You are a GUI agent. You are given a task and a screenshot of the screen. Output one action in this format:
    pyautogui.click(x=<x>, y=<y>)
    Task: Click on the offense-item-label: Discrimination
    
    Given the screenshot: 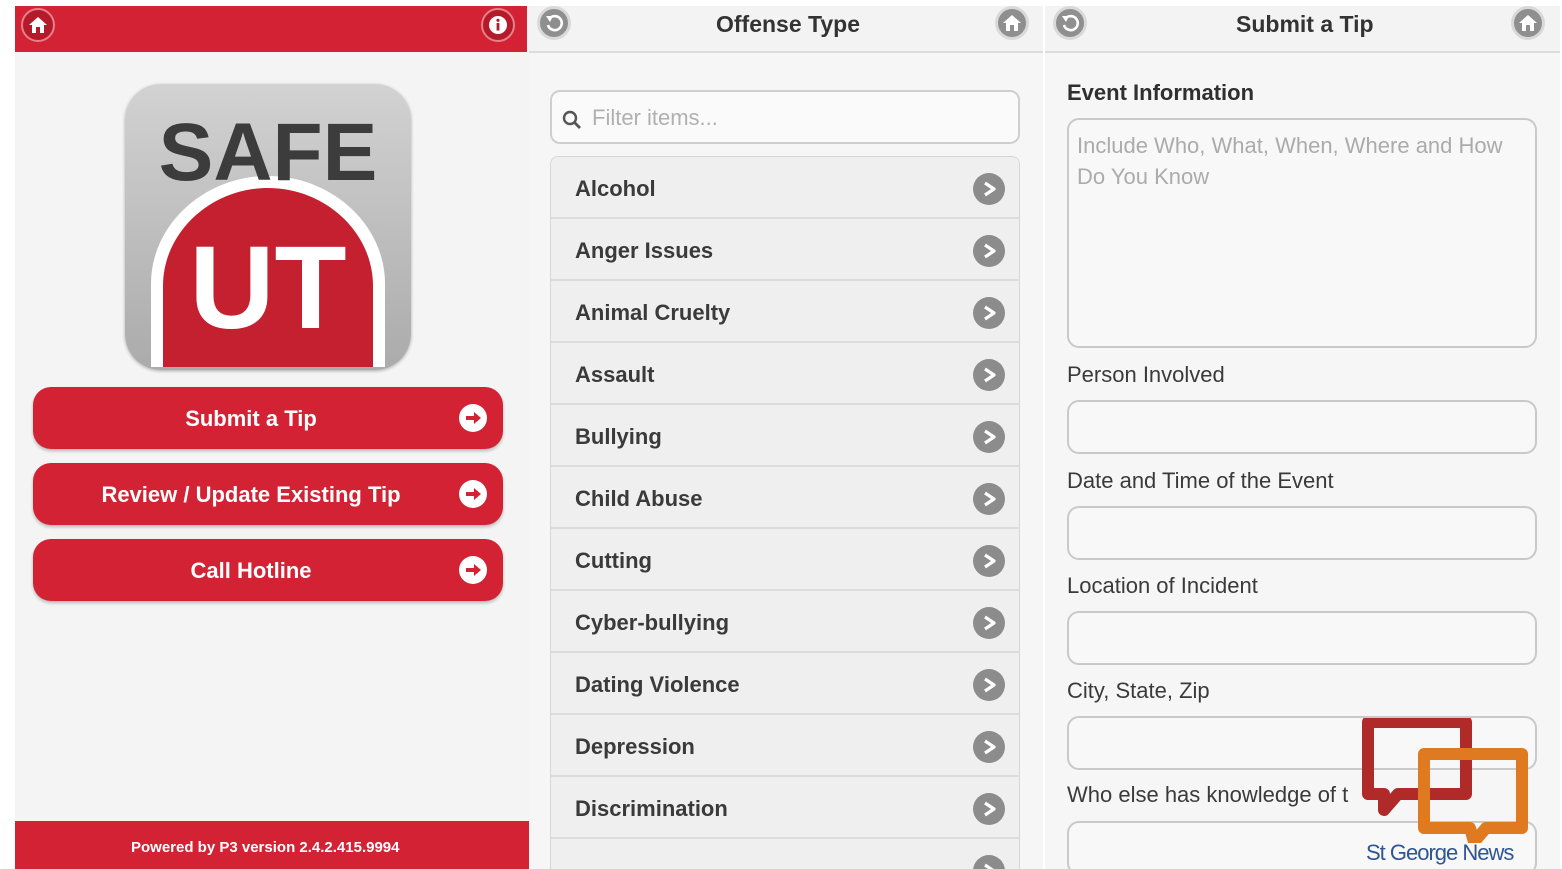 What is the action you would take?
    pyautogui.click(x=651, y=808)
    